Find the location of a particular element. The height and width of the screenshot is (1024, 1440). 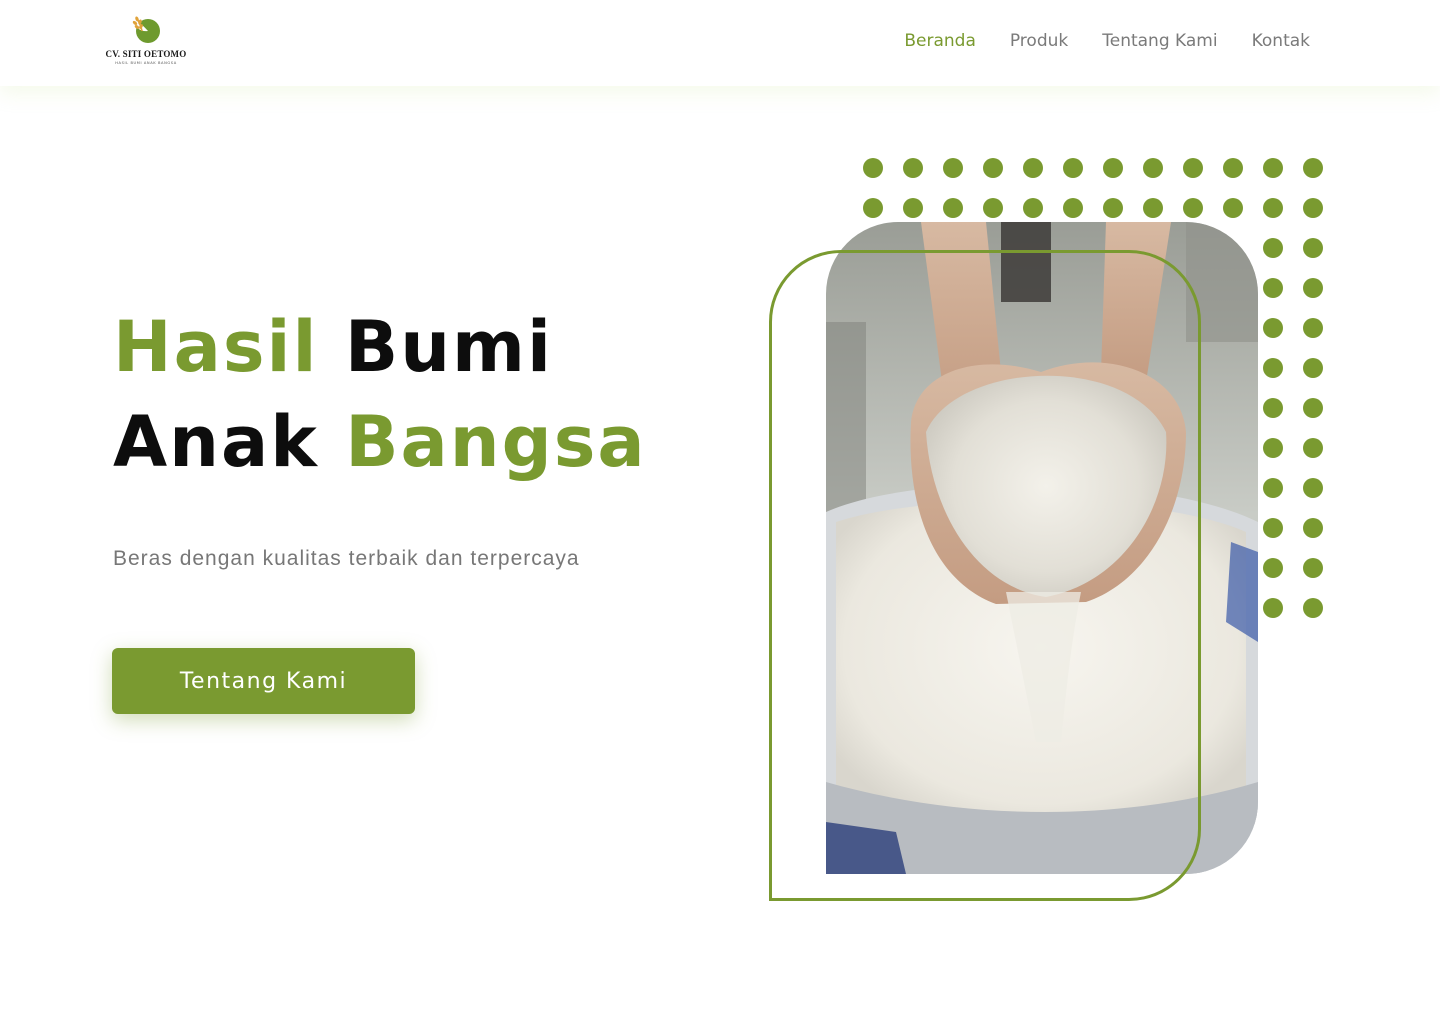

logo-tagline: HASIL BUMI ANAK BANGSA is located at coordinates (146, 63).